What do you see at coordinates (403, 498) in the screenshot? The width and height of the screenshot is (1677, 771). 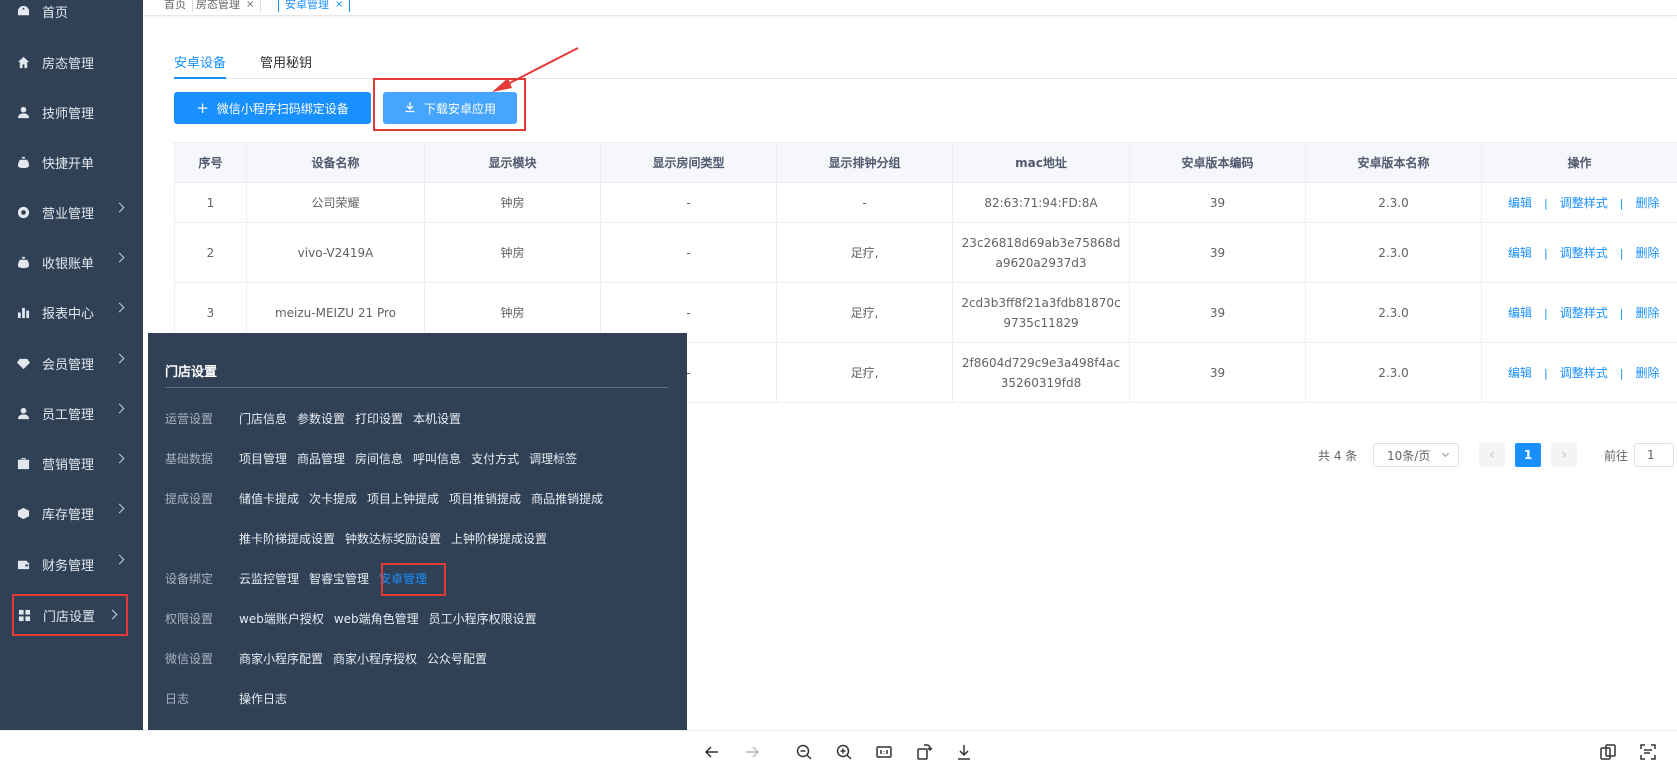 I see `flyout-link: 项目上钟提成` at bounding box center [403, 498].